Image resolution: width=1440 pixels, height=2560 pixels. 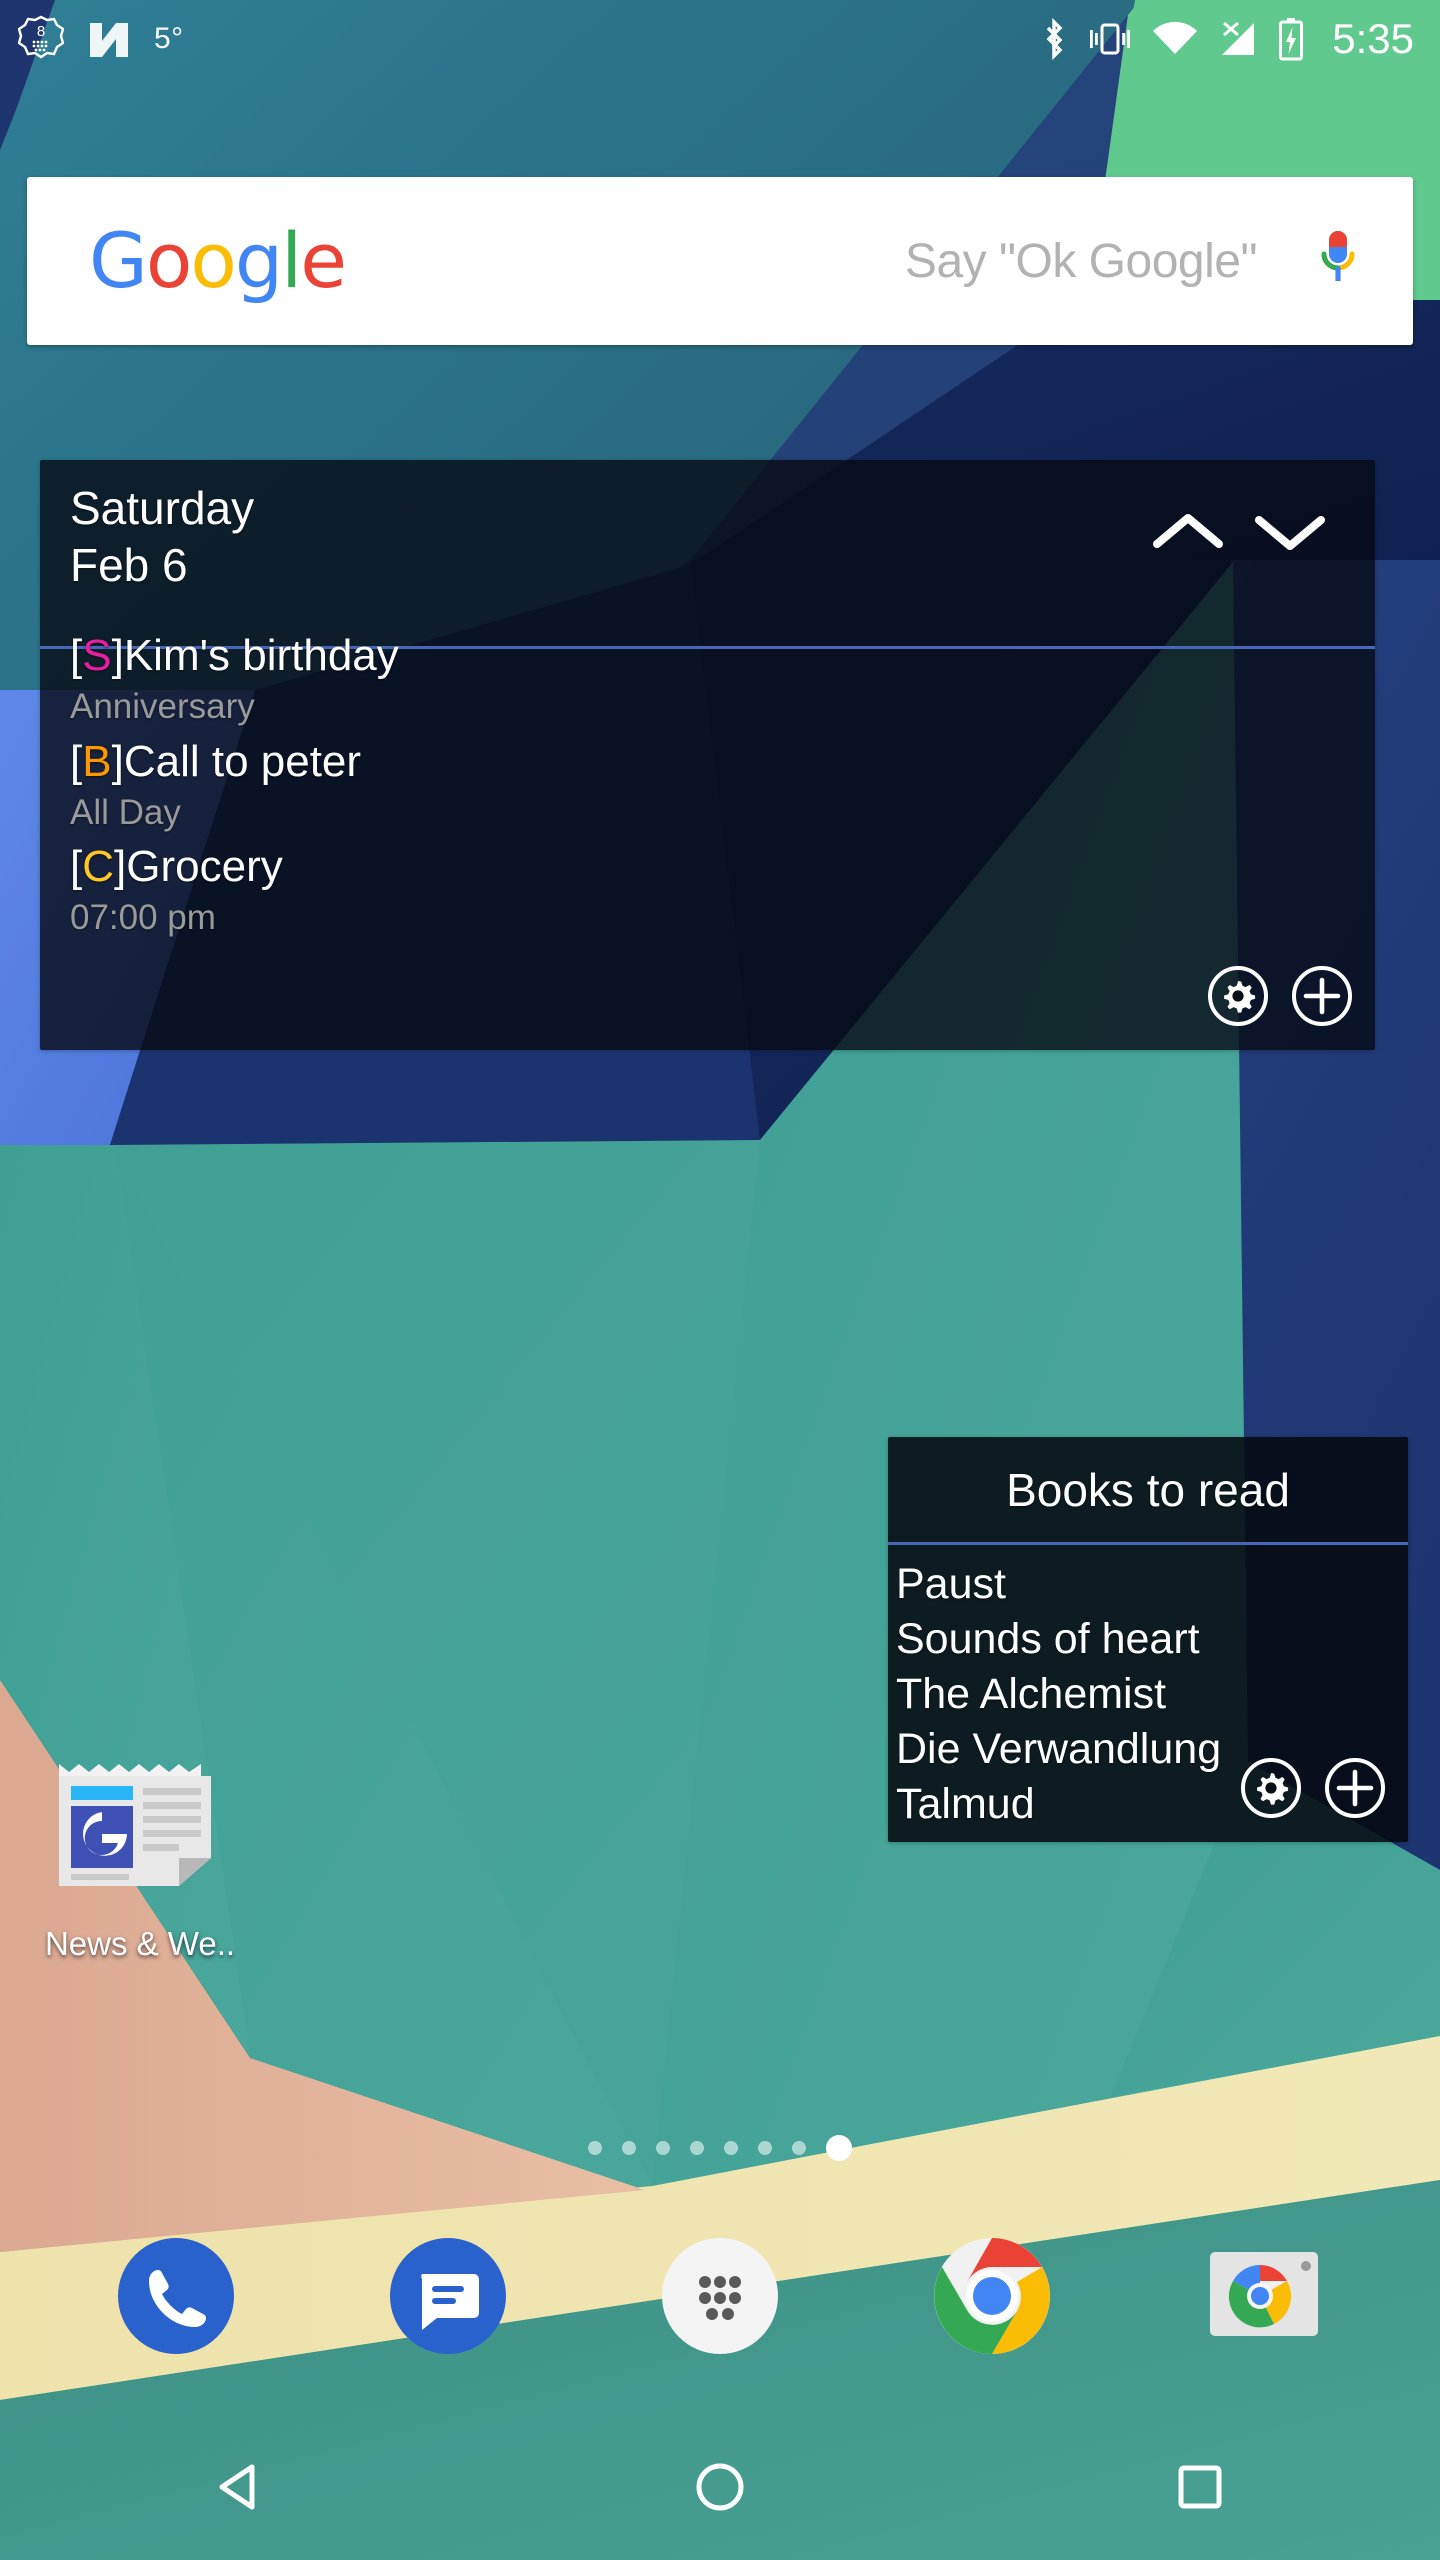 I want to click on status-bar-left: 8 5°, so click(x=101, y=39).